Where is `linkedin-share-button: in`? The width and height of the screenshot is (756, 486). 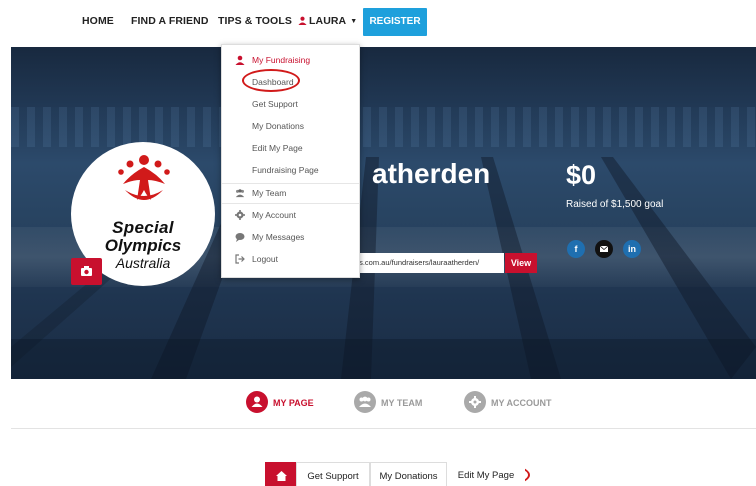 linkedin-share-button: in is located at coordinates (632, 249).